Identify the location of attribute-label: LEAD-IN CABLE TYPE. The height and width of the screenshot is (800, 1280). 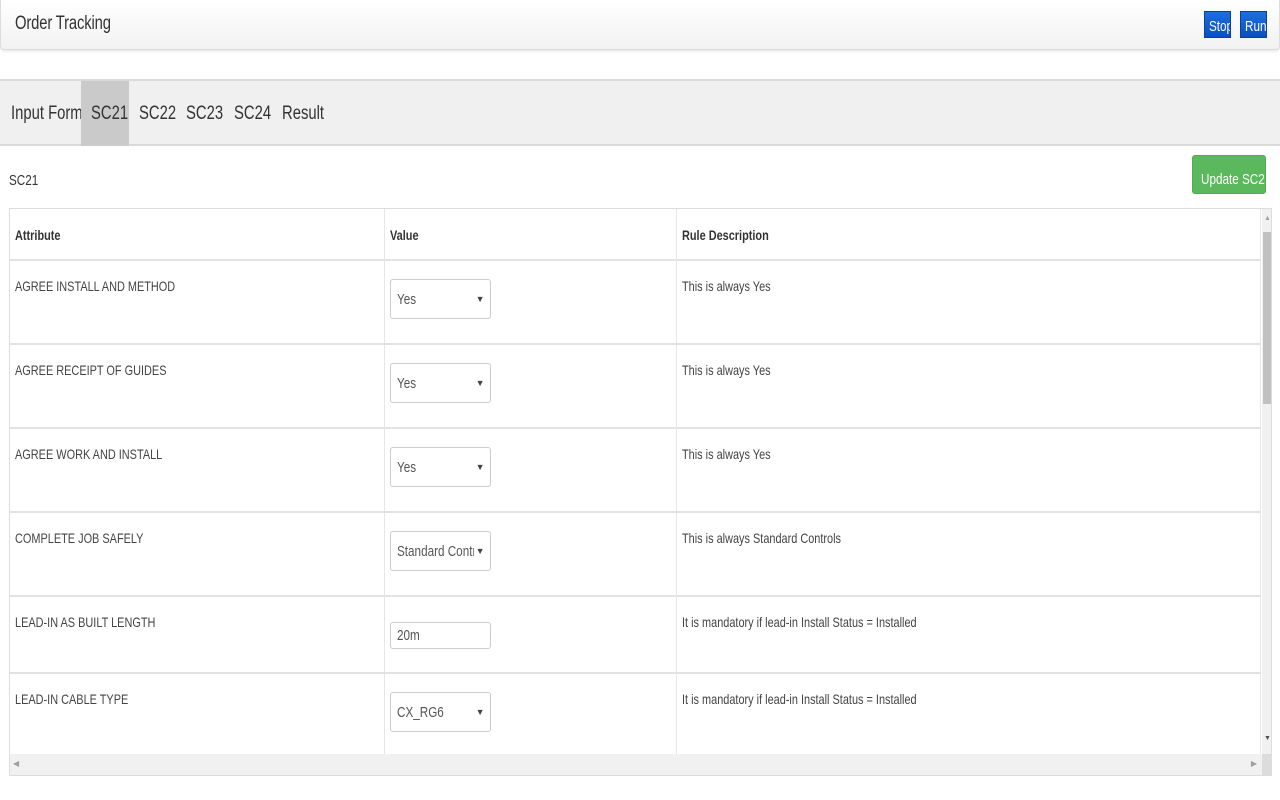
(72, 699).